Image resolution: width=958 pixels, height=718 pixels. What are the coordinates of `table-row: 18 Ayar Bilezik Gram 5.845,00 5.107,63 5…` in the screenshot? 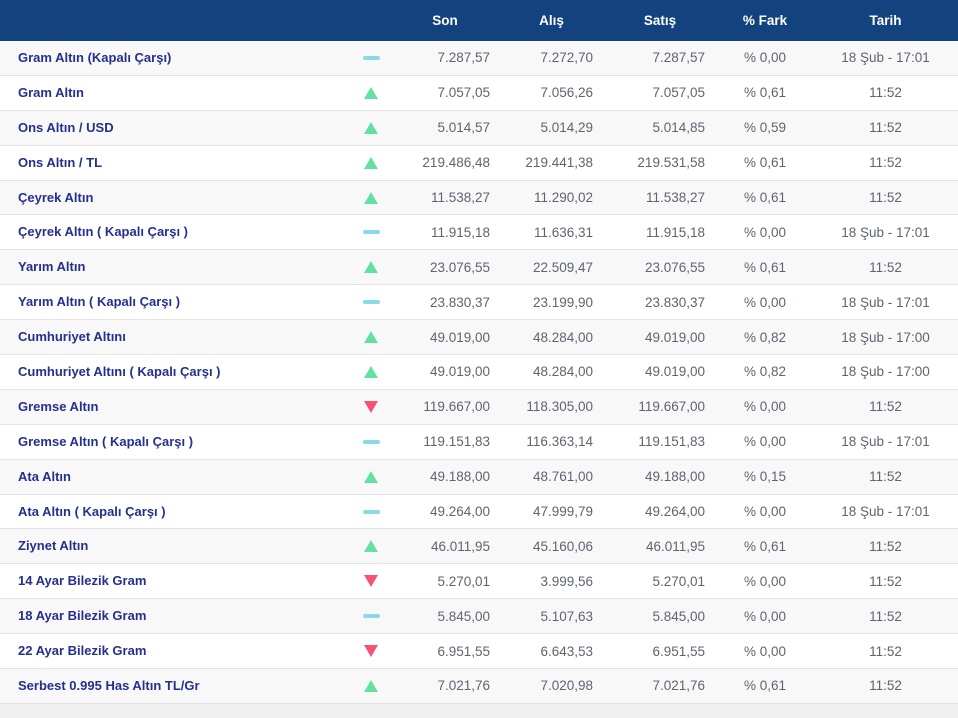 It's located at (479, 617).